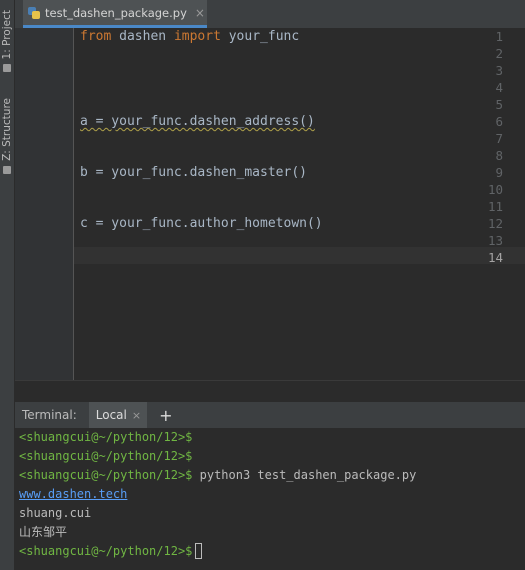  I want to click on line-number: 14, so click(495, 257).